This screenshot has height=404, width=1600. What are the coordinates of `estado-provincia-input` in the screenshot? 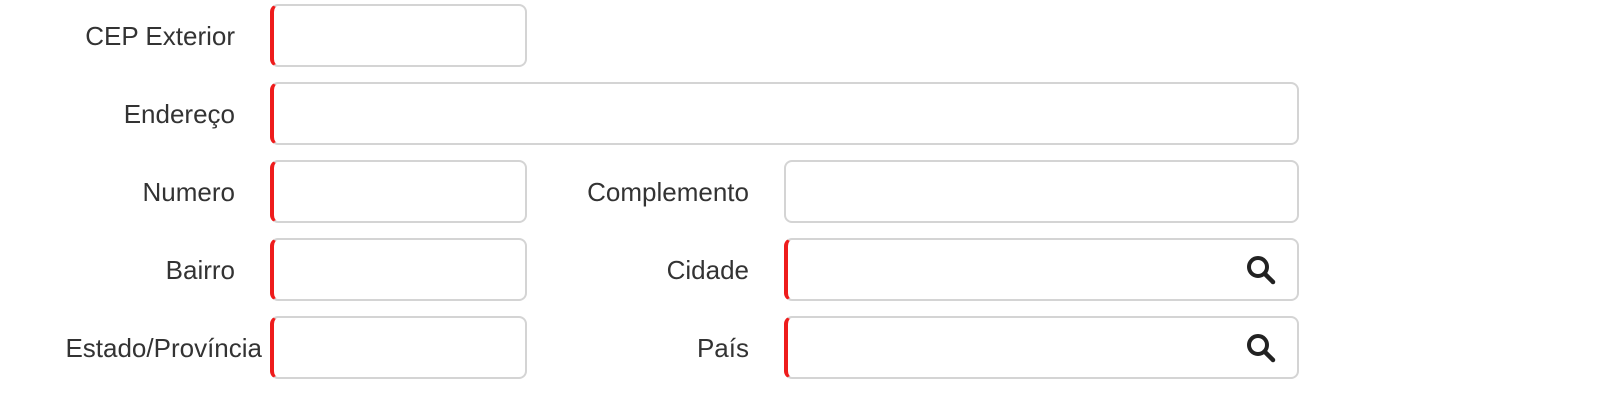 It's located at (399, 347).